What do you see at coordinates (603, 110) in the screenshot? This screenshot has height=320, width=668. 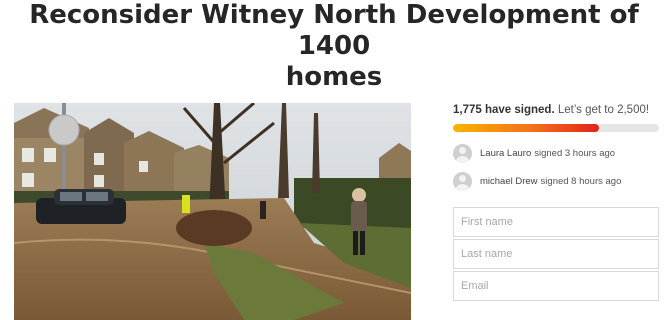 I see `signature-goal: Let’s get to 2,500!` at bounding box center [603, 110].